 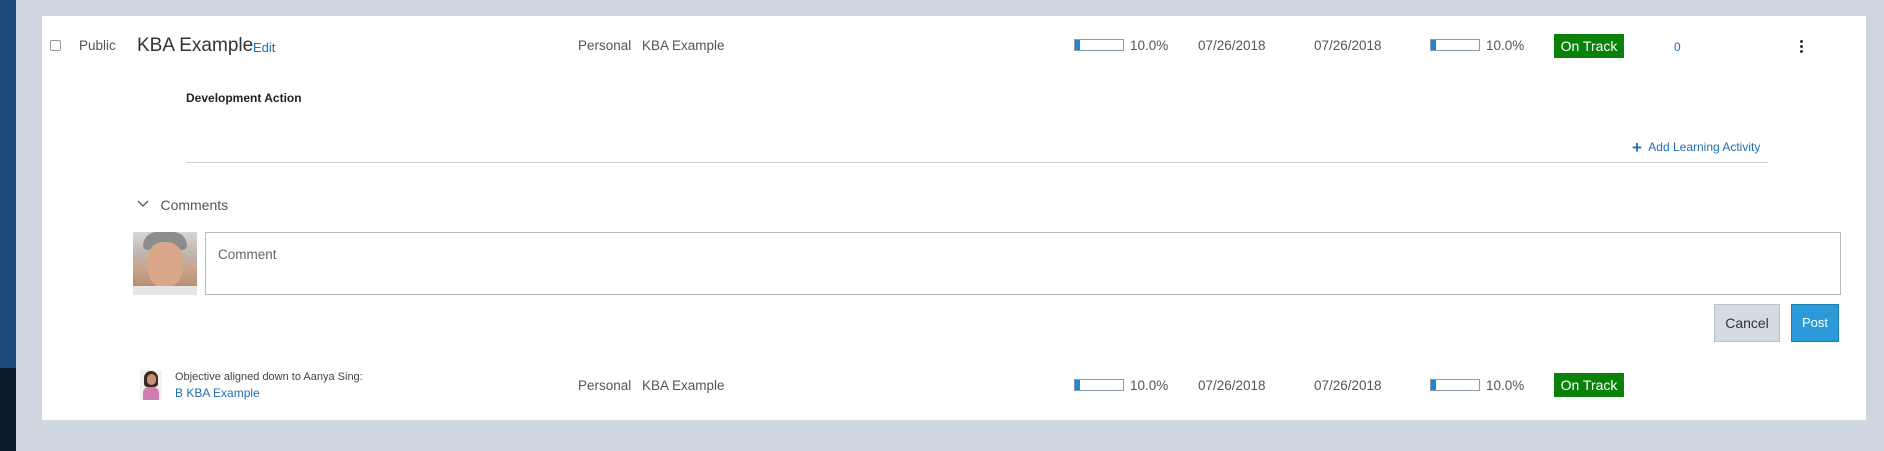 I want to click on goal-title: KBA Example, so click(x=195, y=45).